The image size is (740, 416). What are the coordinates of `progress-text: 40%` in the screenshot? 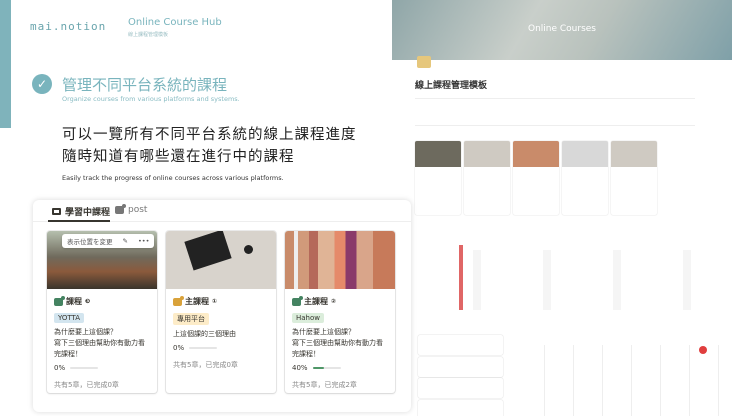 It's located at (300, 368).